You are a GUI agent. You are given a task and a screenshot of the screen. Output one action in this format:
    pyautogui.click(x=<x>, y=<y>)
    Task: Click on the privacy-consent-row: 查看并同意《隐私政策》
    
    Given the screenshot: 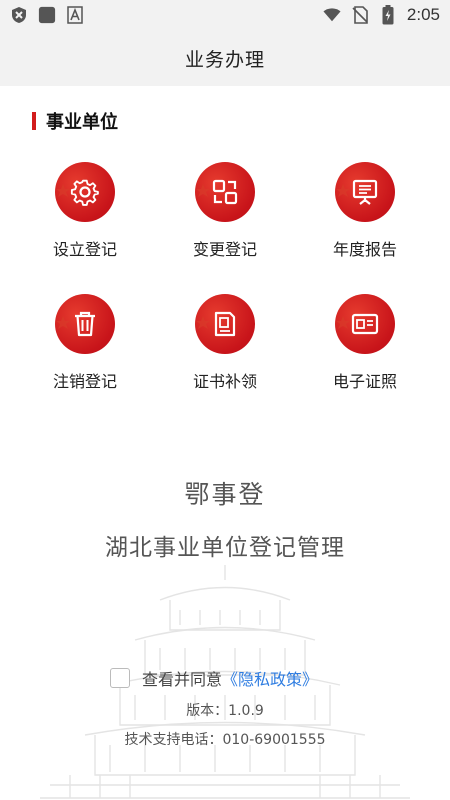 What is the action you would take?
    pyautogui.click(x=214, y=678)
    